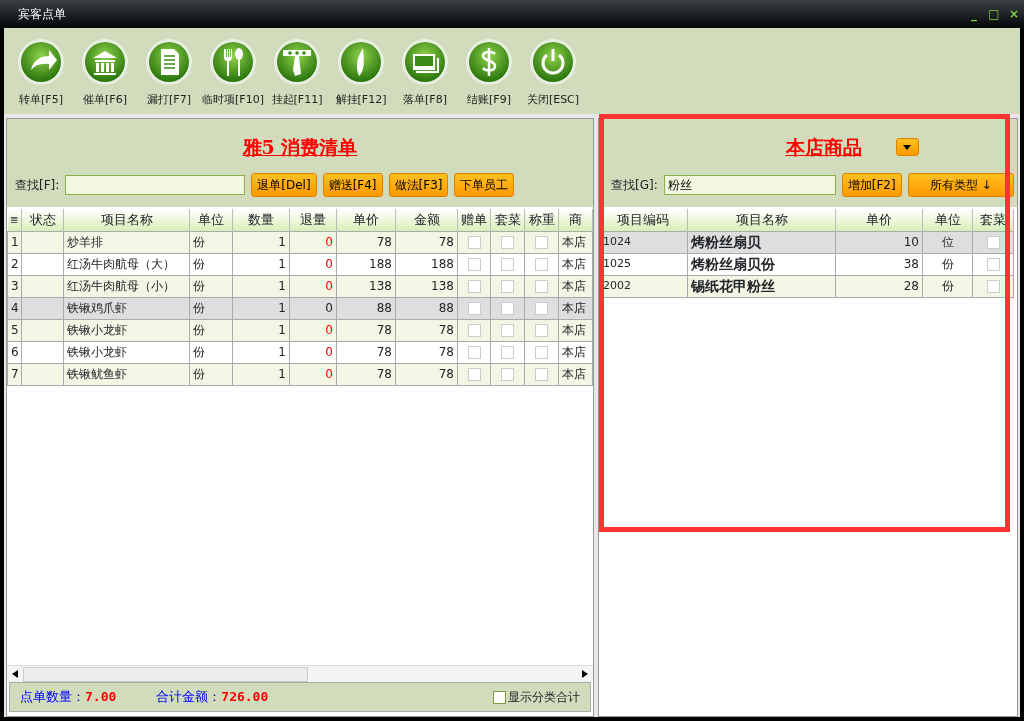 Image resolution: width=1024 pixels, height=721 pixels. What do you see at coordinates (14, 220) in the screenshot?
I see `column-header: ≣` at bounding box center [14, 220].